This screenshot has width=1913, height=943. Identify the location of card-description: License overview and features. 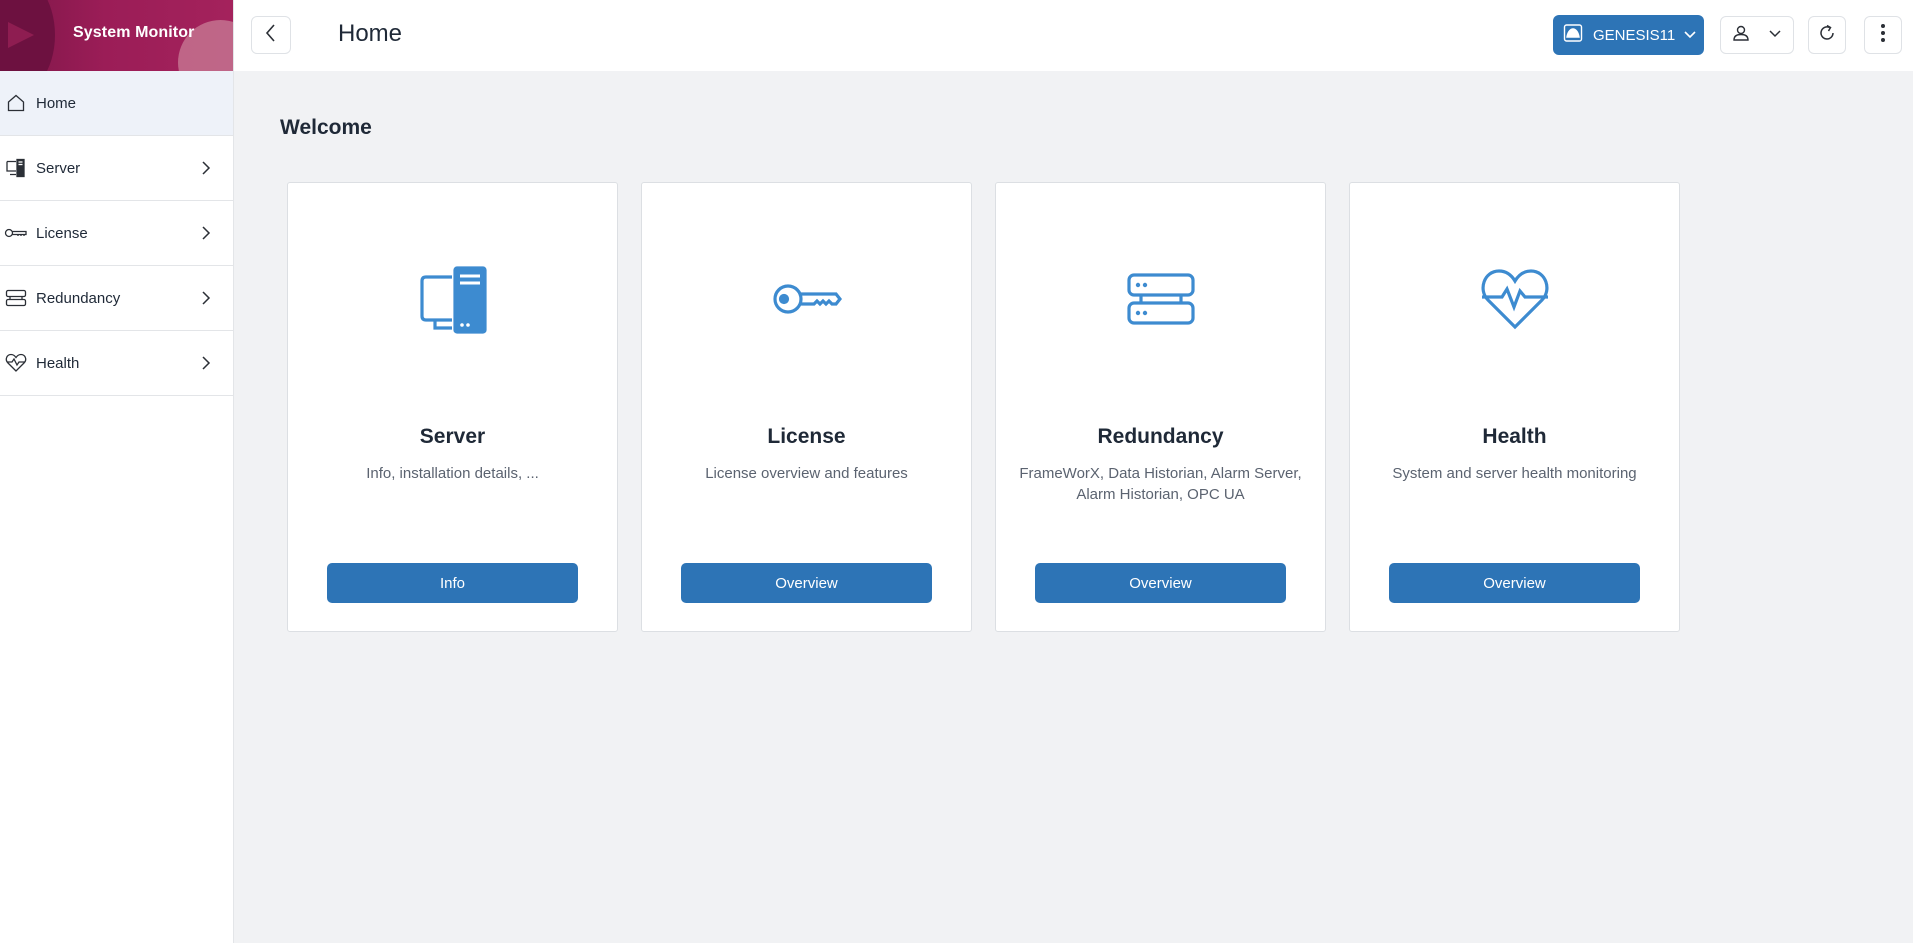
(806, 473).